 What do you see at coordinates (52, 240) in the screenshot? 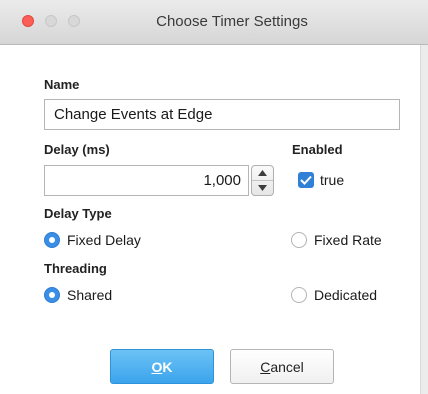
I see `fixed-delay-radio` at bounding box center [52, 240].